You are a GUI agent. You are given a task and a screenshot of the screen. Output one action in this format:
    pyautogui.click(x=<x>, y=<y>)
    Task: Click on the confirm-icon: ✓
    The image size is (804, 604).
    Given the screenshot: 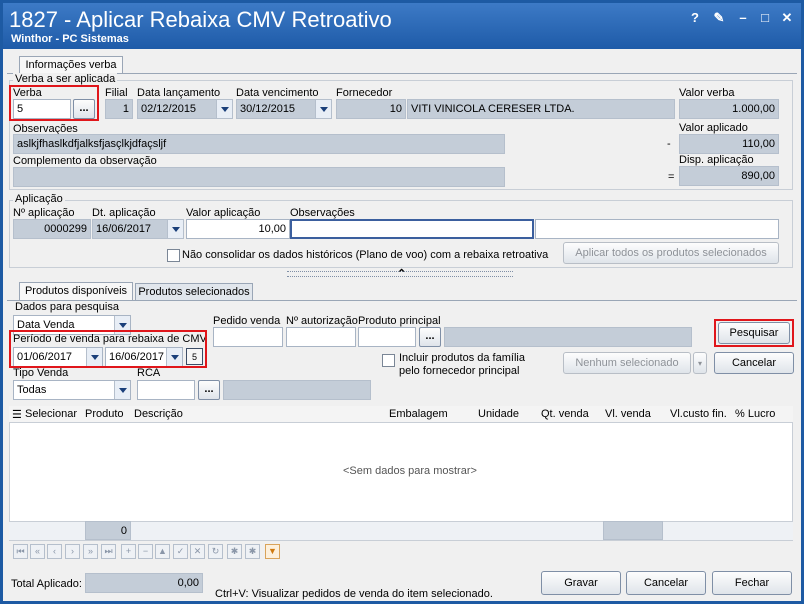 What is the action you would take?
    pyautogui.click(x=180, y=551)
    